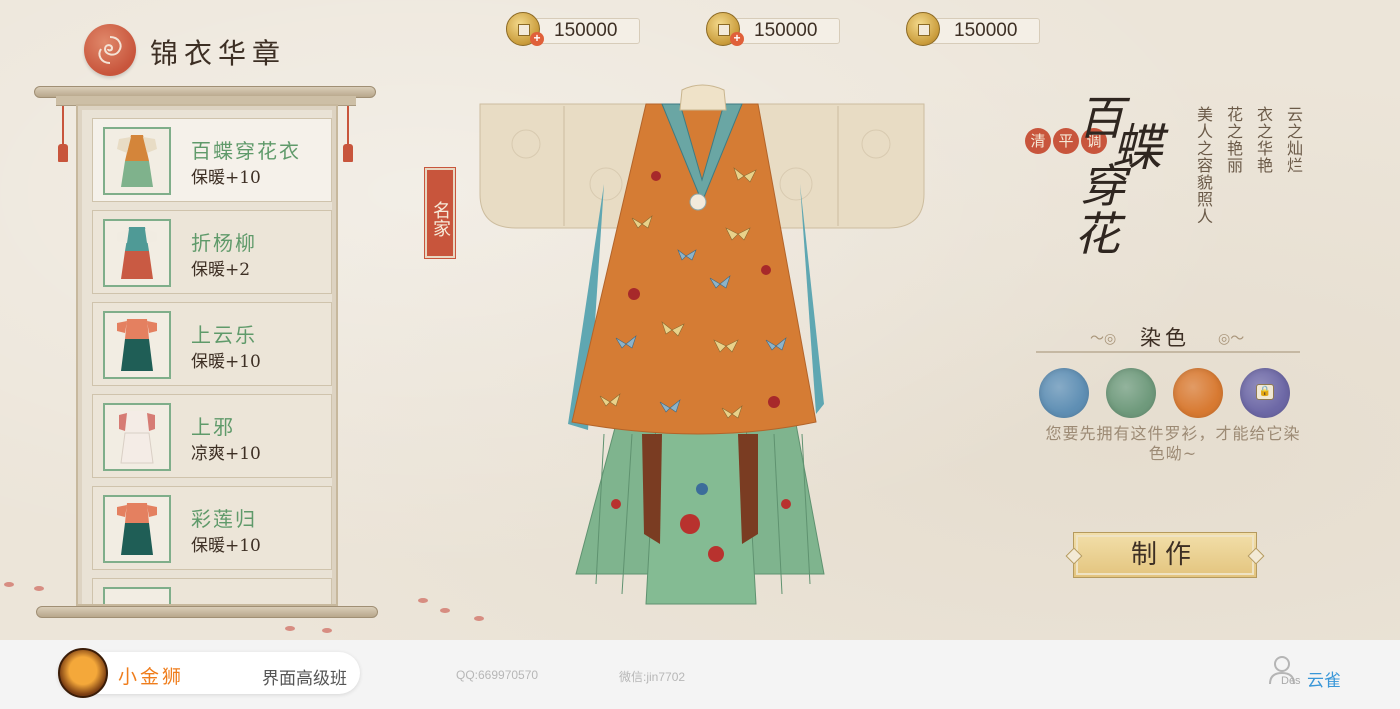  What do you see at coordinates (226, 454) in the screenshot?
I see `item-stat: 凉爽+10` at bounding box center [226, 454].